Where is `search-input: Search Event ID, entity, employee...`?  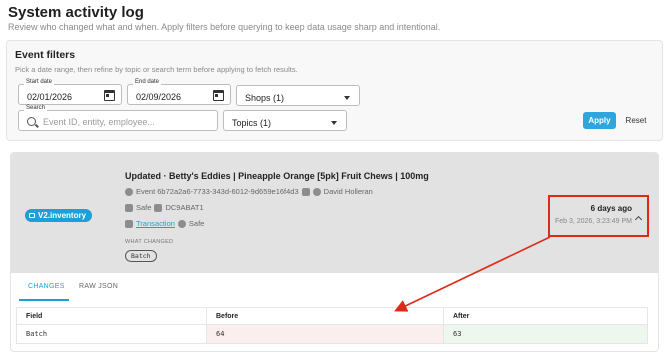
search-input: Search Event ID, entity, employee... is located at coordinates (118, 118).